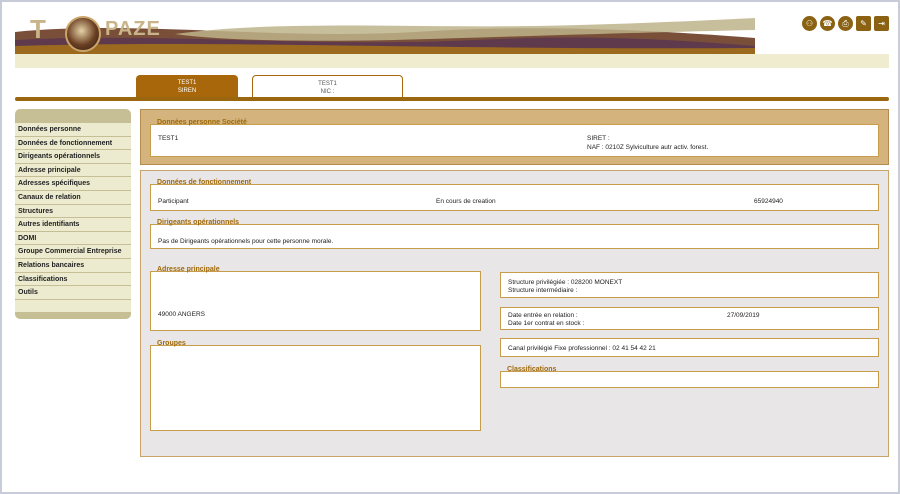 This screenshot has height=494, width=900. I want to click on sidebar-item-donnees-fonctionnement: Données de fonctionnement, so click(73, 143).